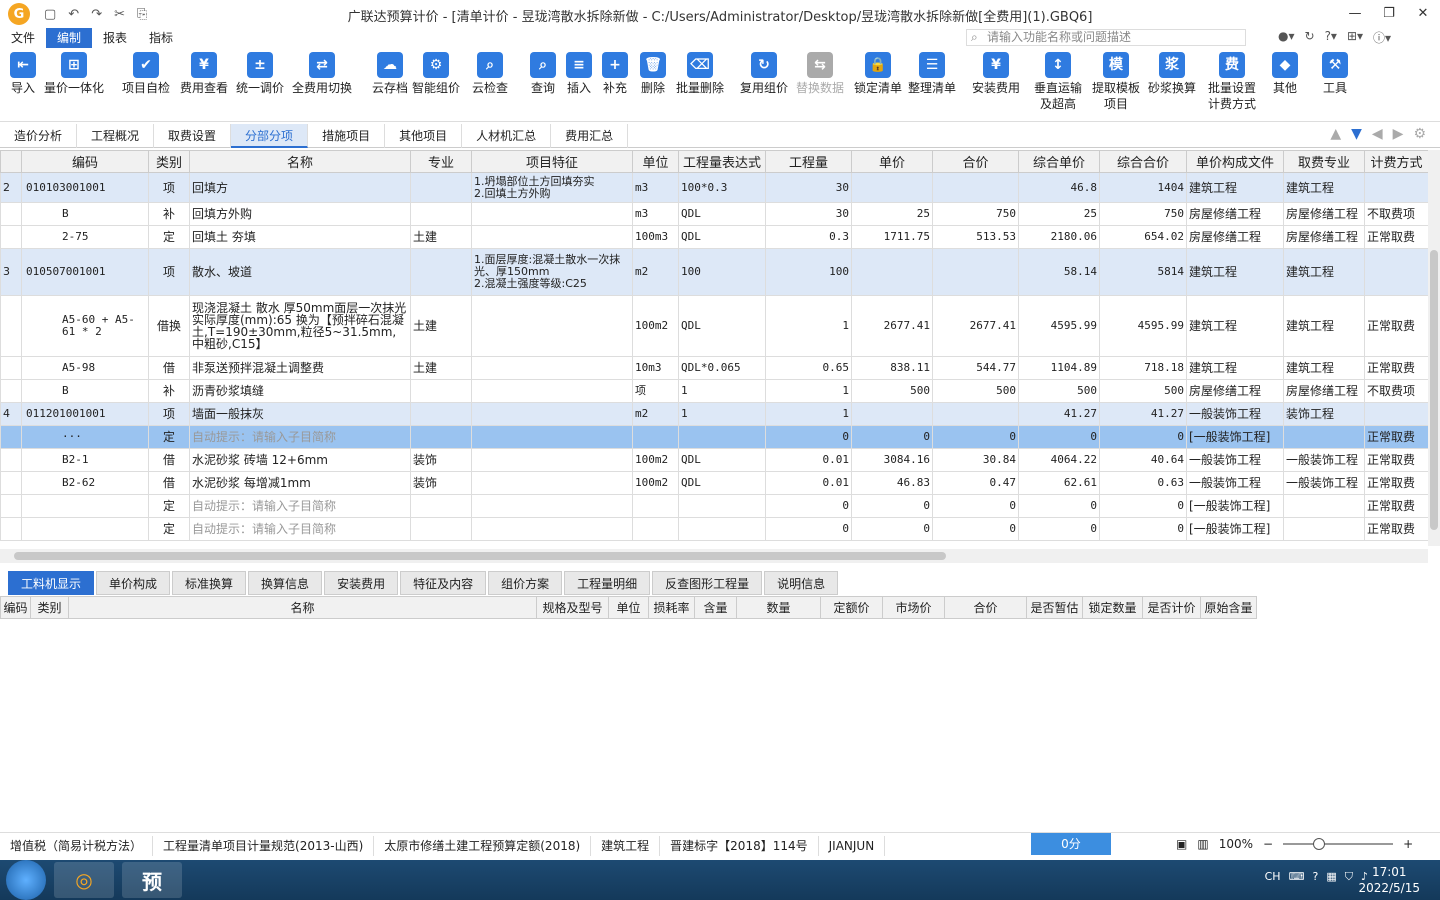  What do you see at coordinates (552, 272) in the screenshot?
I see `cell-feat: 1.面层厚度:混凝土散水一次抹光、厚150mm 2.混凝土强度等级:C25` at bounding box center [552, 272].